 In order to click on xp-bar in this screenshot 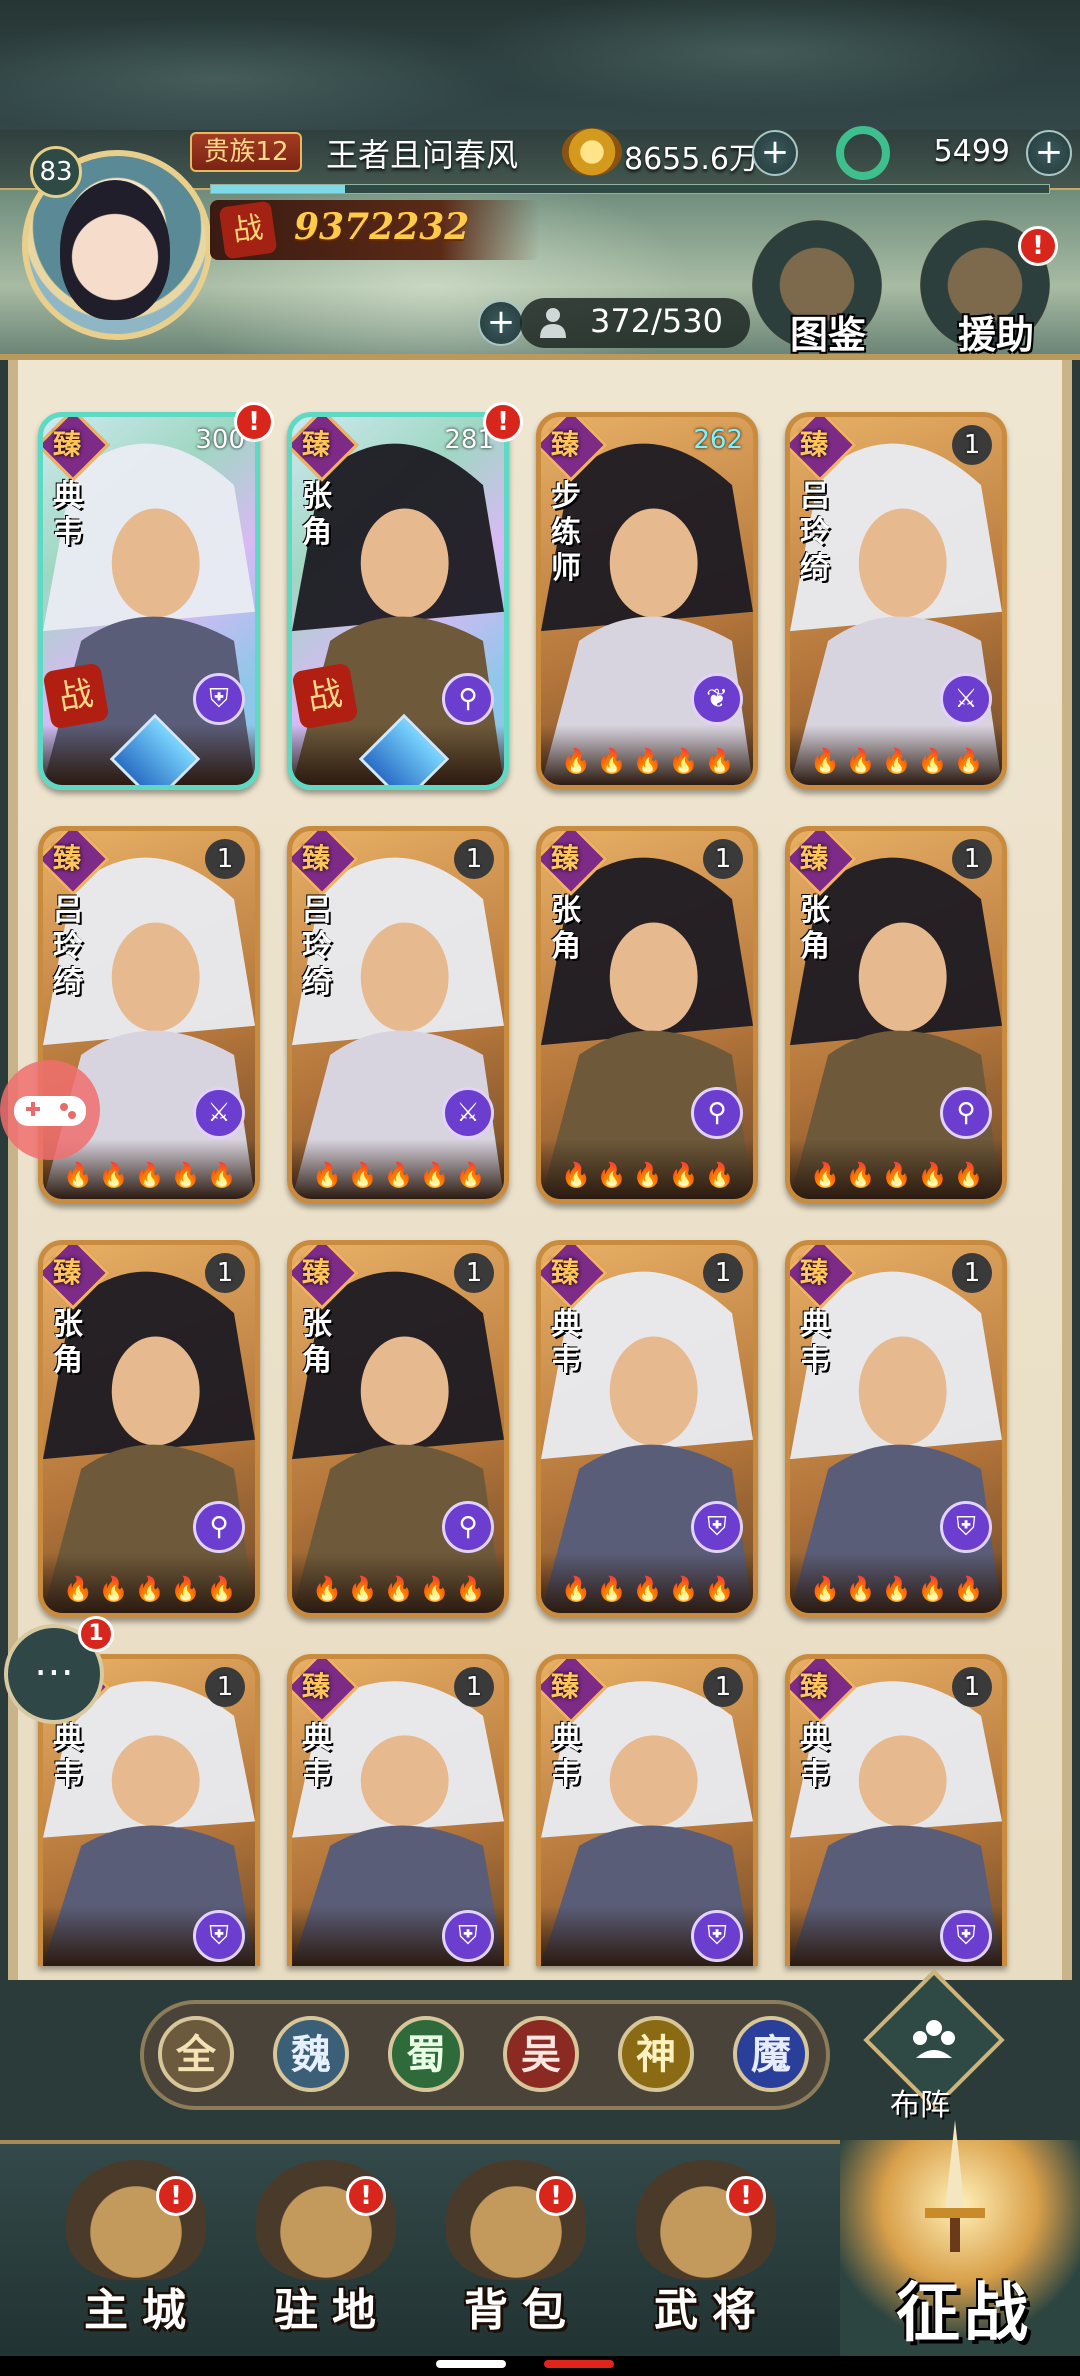, I will do `click(630, 189)`.